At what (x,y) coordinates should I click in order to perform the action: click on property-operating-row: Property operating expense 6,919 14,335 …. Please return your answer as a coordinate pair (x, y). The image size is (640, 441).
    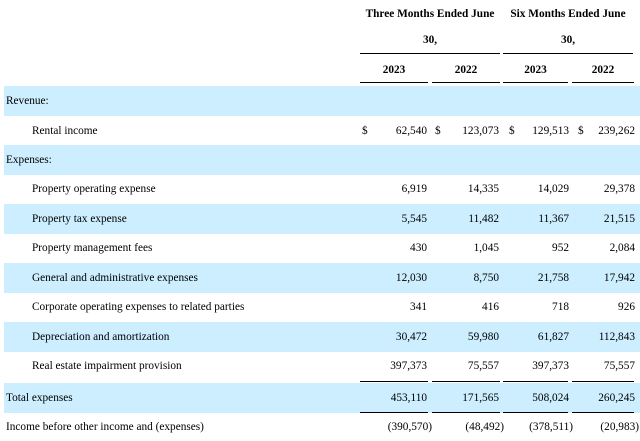
    Looking at the image, I should click on (322, 189).